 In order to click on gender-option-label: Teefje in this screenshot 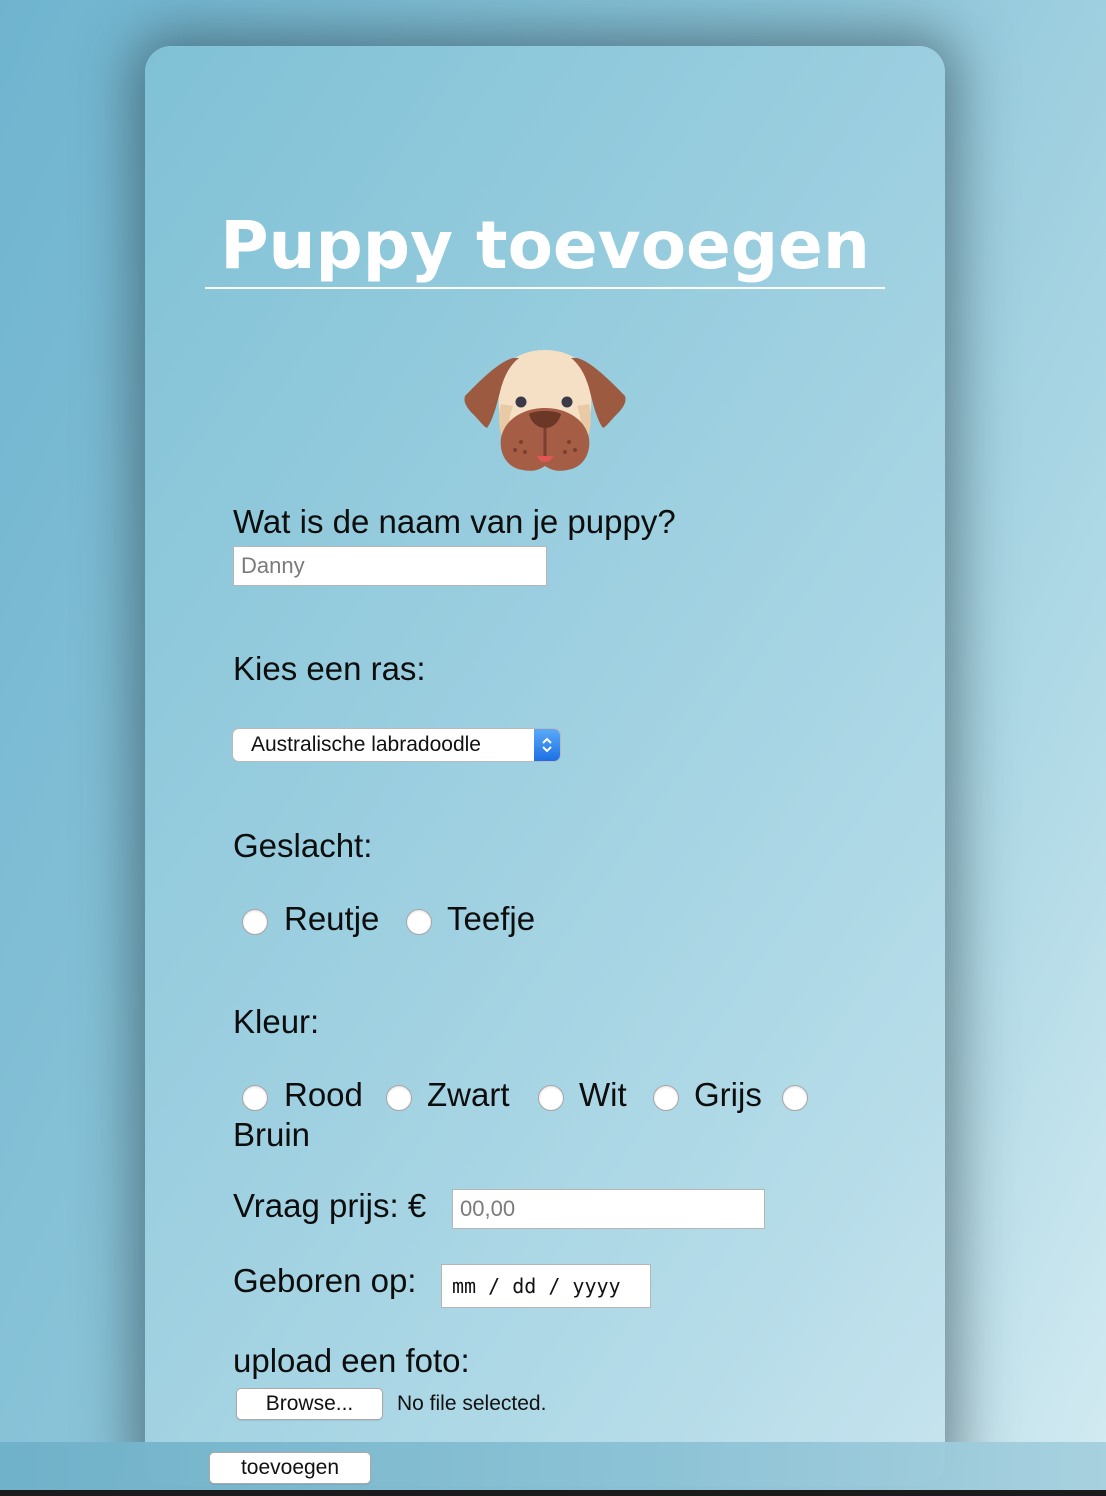, I will do `click(491, 918)`.